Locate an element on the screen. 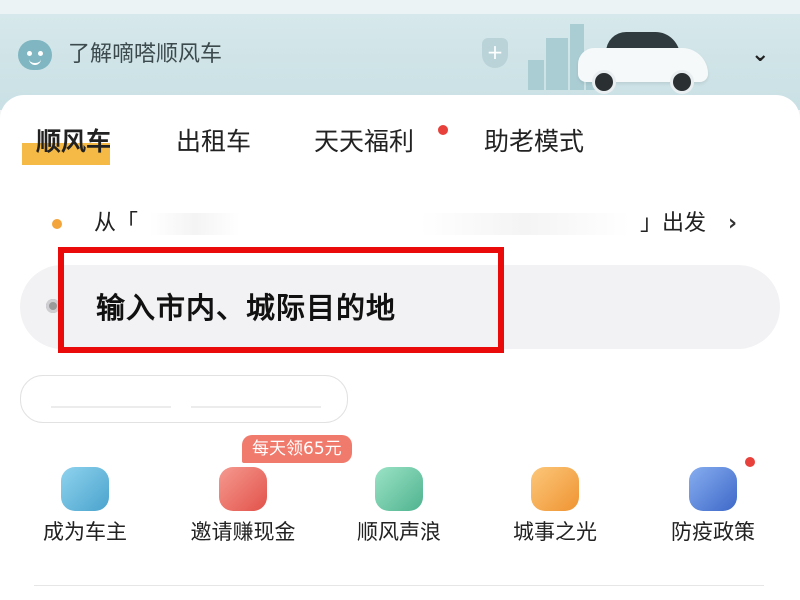 The height and width of the screenshot is (600, 800). gear-policy-icon is located at coordinates (713, 489).